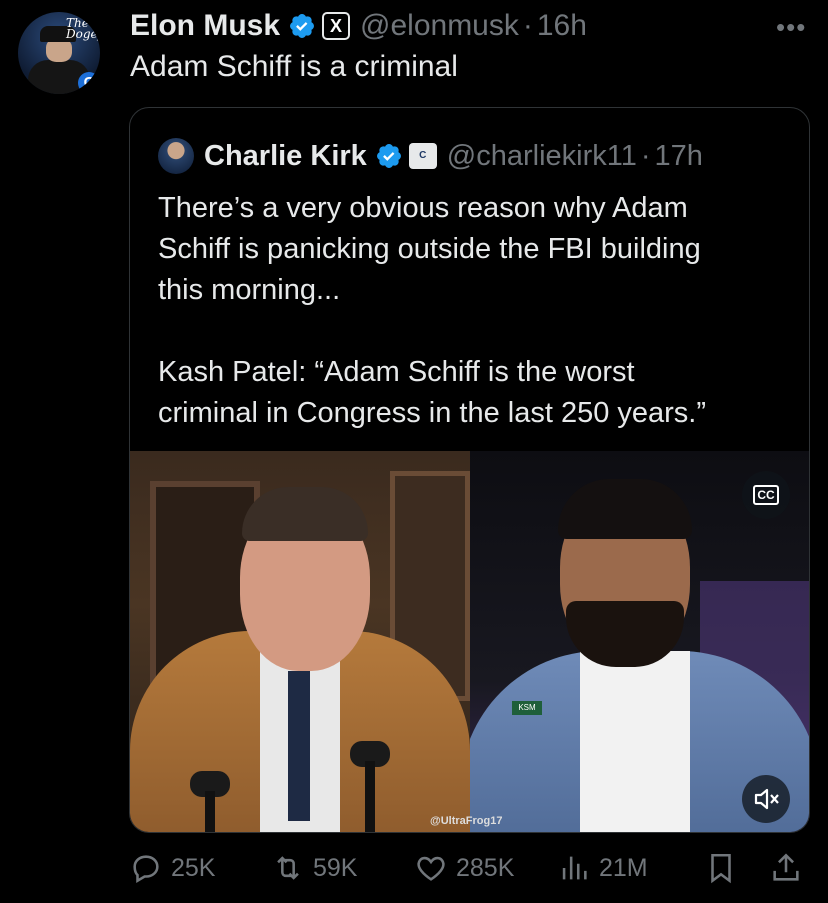 This screenshot has width=828, height=903. What do you see at coordinates (335, 867) in the screenshot?
I see `repost-count: 59K` at bounding box center [335, 867].